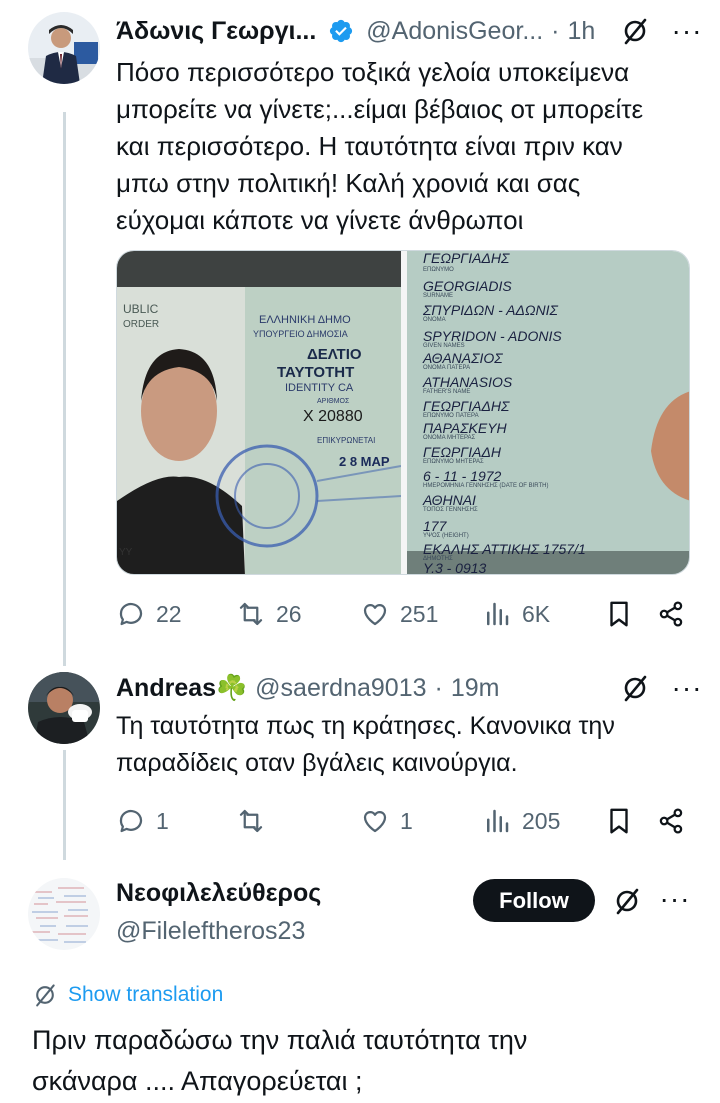 This screenshot has height=1103, width=720. Describe the element at coordinates (334, 354) in the screenshot. I see `card-text: ΔΕΛΤΙΟ` at that location.